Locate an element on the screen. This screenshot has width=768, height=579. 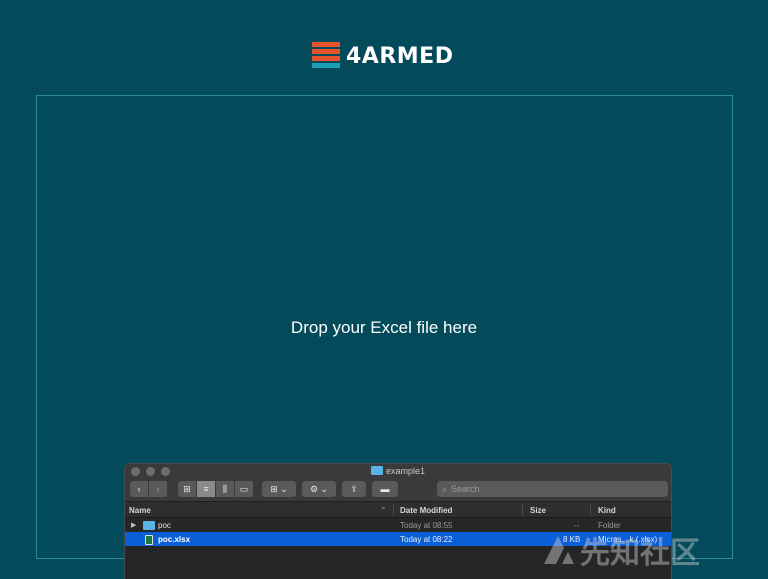
tag-icon: ▬ is located at coordinates (385, 489).